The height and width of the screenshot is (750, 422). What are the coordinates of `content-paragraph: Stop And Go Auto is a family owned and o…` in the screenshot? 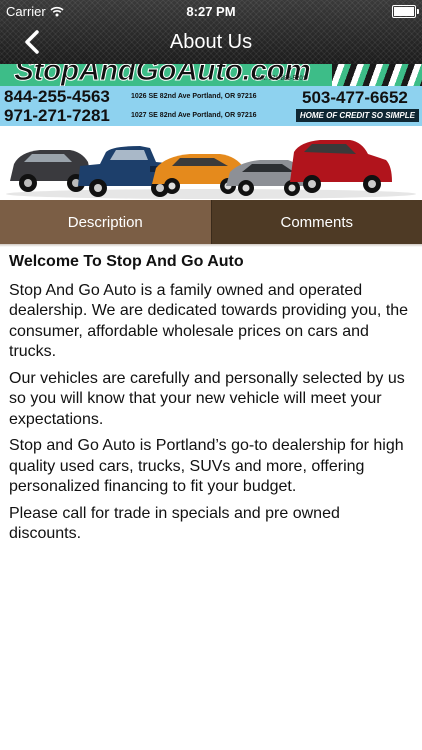 It's located at (209, 321).